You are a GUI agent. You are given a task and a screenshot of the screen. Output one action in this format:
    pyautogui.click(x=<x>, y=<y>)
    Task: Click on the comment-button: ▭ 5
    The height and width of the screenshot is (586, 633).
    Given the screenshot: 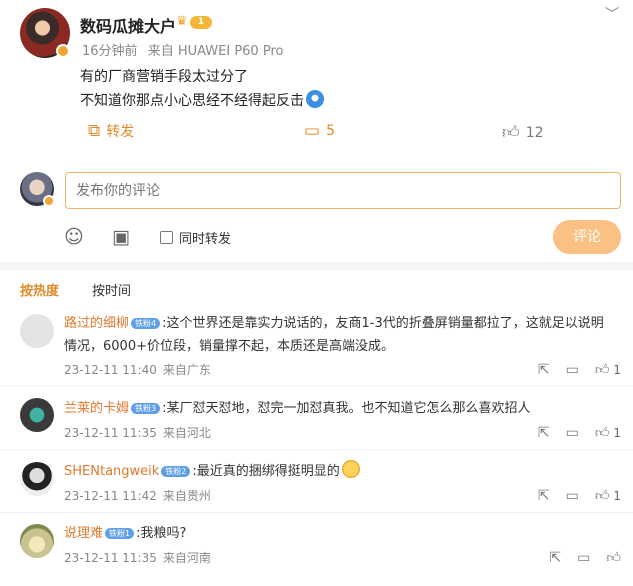 What is the action you would take?
    pyautogui.click(x=319, y=131)
    